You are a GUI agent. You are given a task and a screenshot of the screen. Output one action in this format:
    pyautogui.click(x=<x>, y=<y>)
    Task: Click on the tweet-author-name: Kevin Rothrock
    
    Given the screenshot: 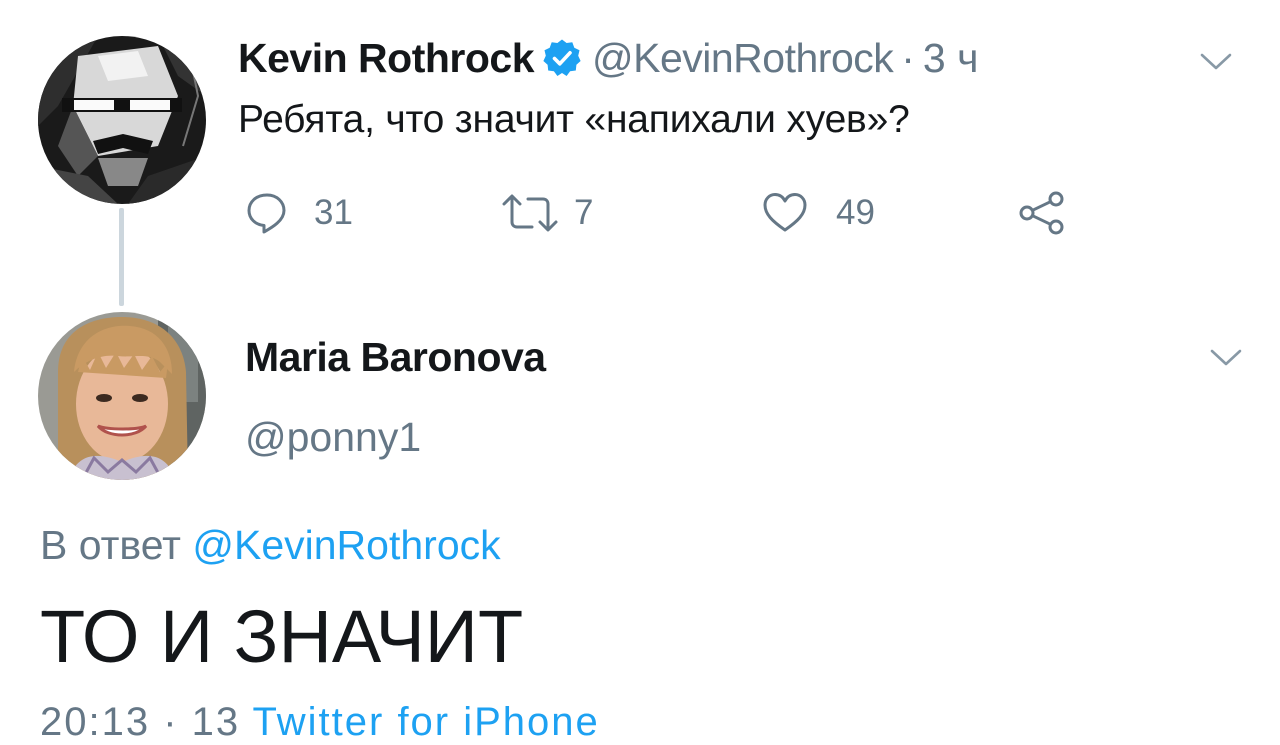 What is the action you would take?
    pyautogui.click(x=386, y=58)
    